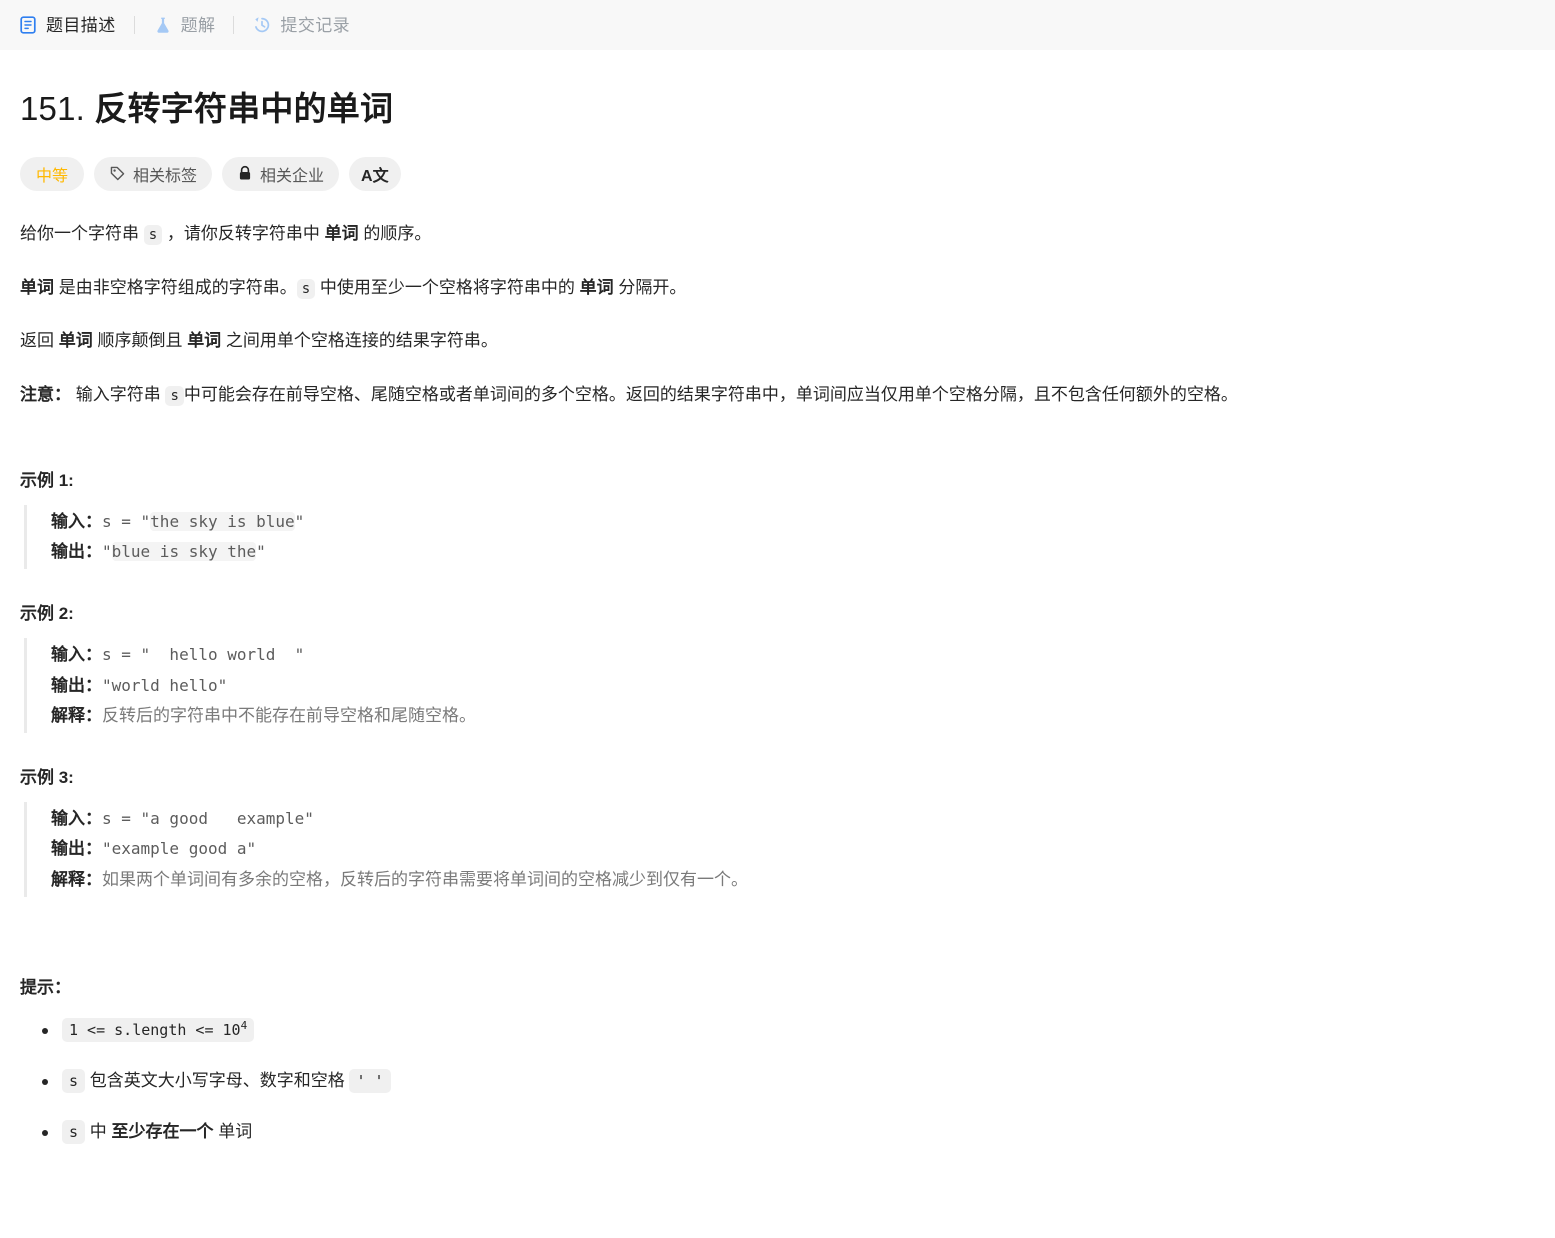 This screenshot has width=1555, height=1238. Describe the element at coordinates (117, 173) in the screenshot. I see `tag-icon` at that location.